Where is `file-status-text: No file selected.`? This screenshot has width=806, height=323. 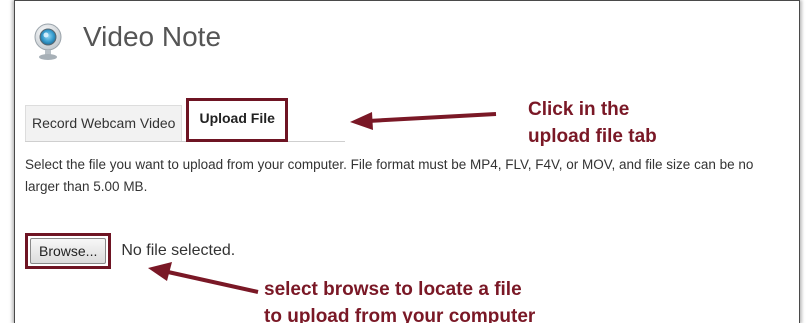
file-status-text: No file selected. is located at coordinates (178, 250).